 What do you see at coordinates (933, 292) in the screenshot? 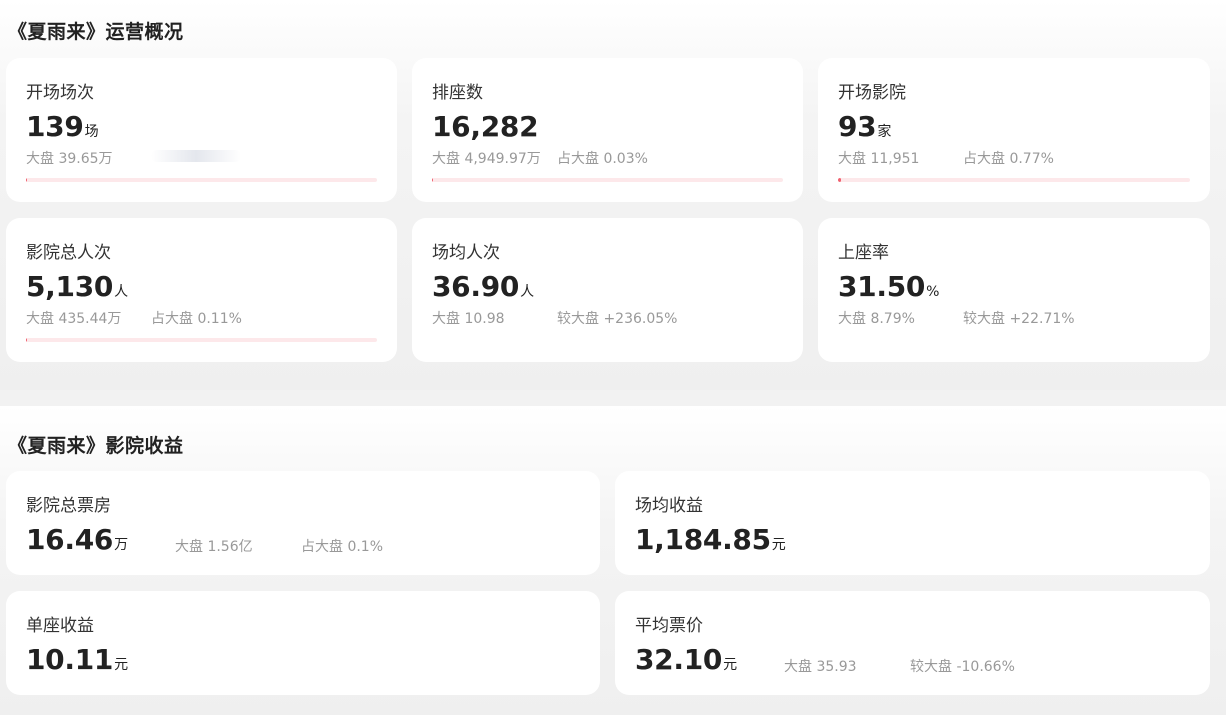
I see `metric-unit: %` at bounding box center [933, 292].